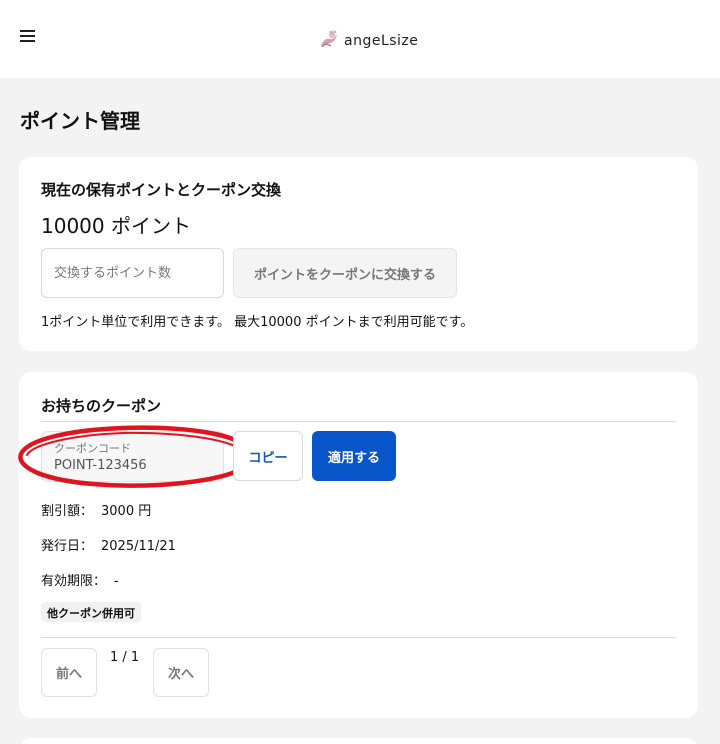  I want to click on expiry-value: -, so click(116, 581).